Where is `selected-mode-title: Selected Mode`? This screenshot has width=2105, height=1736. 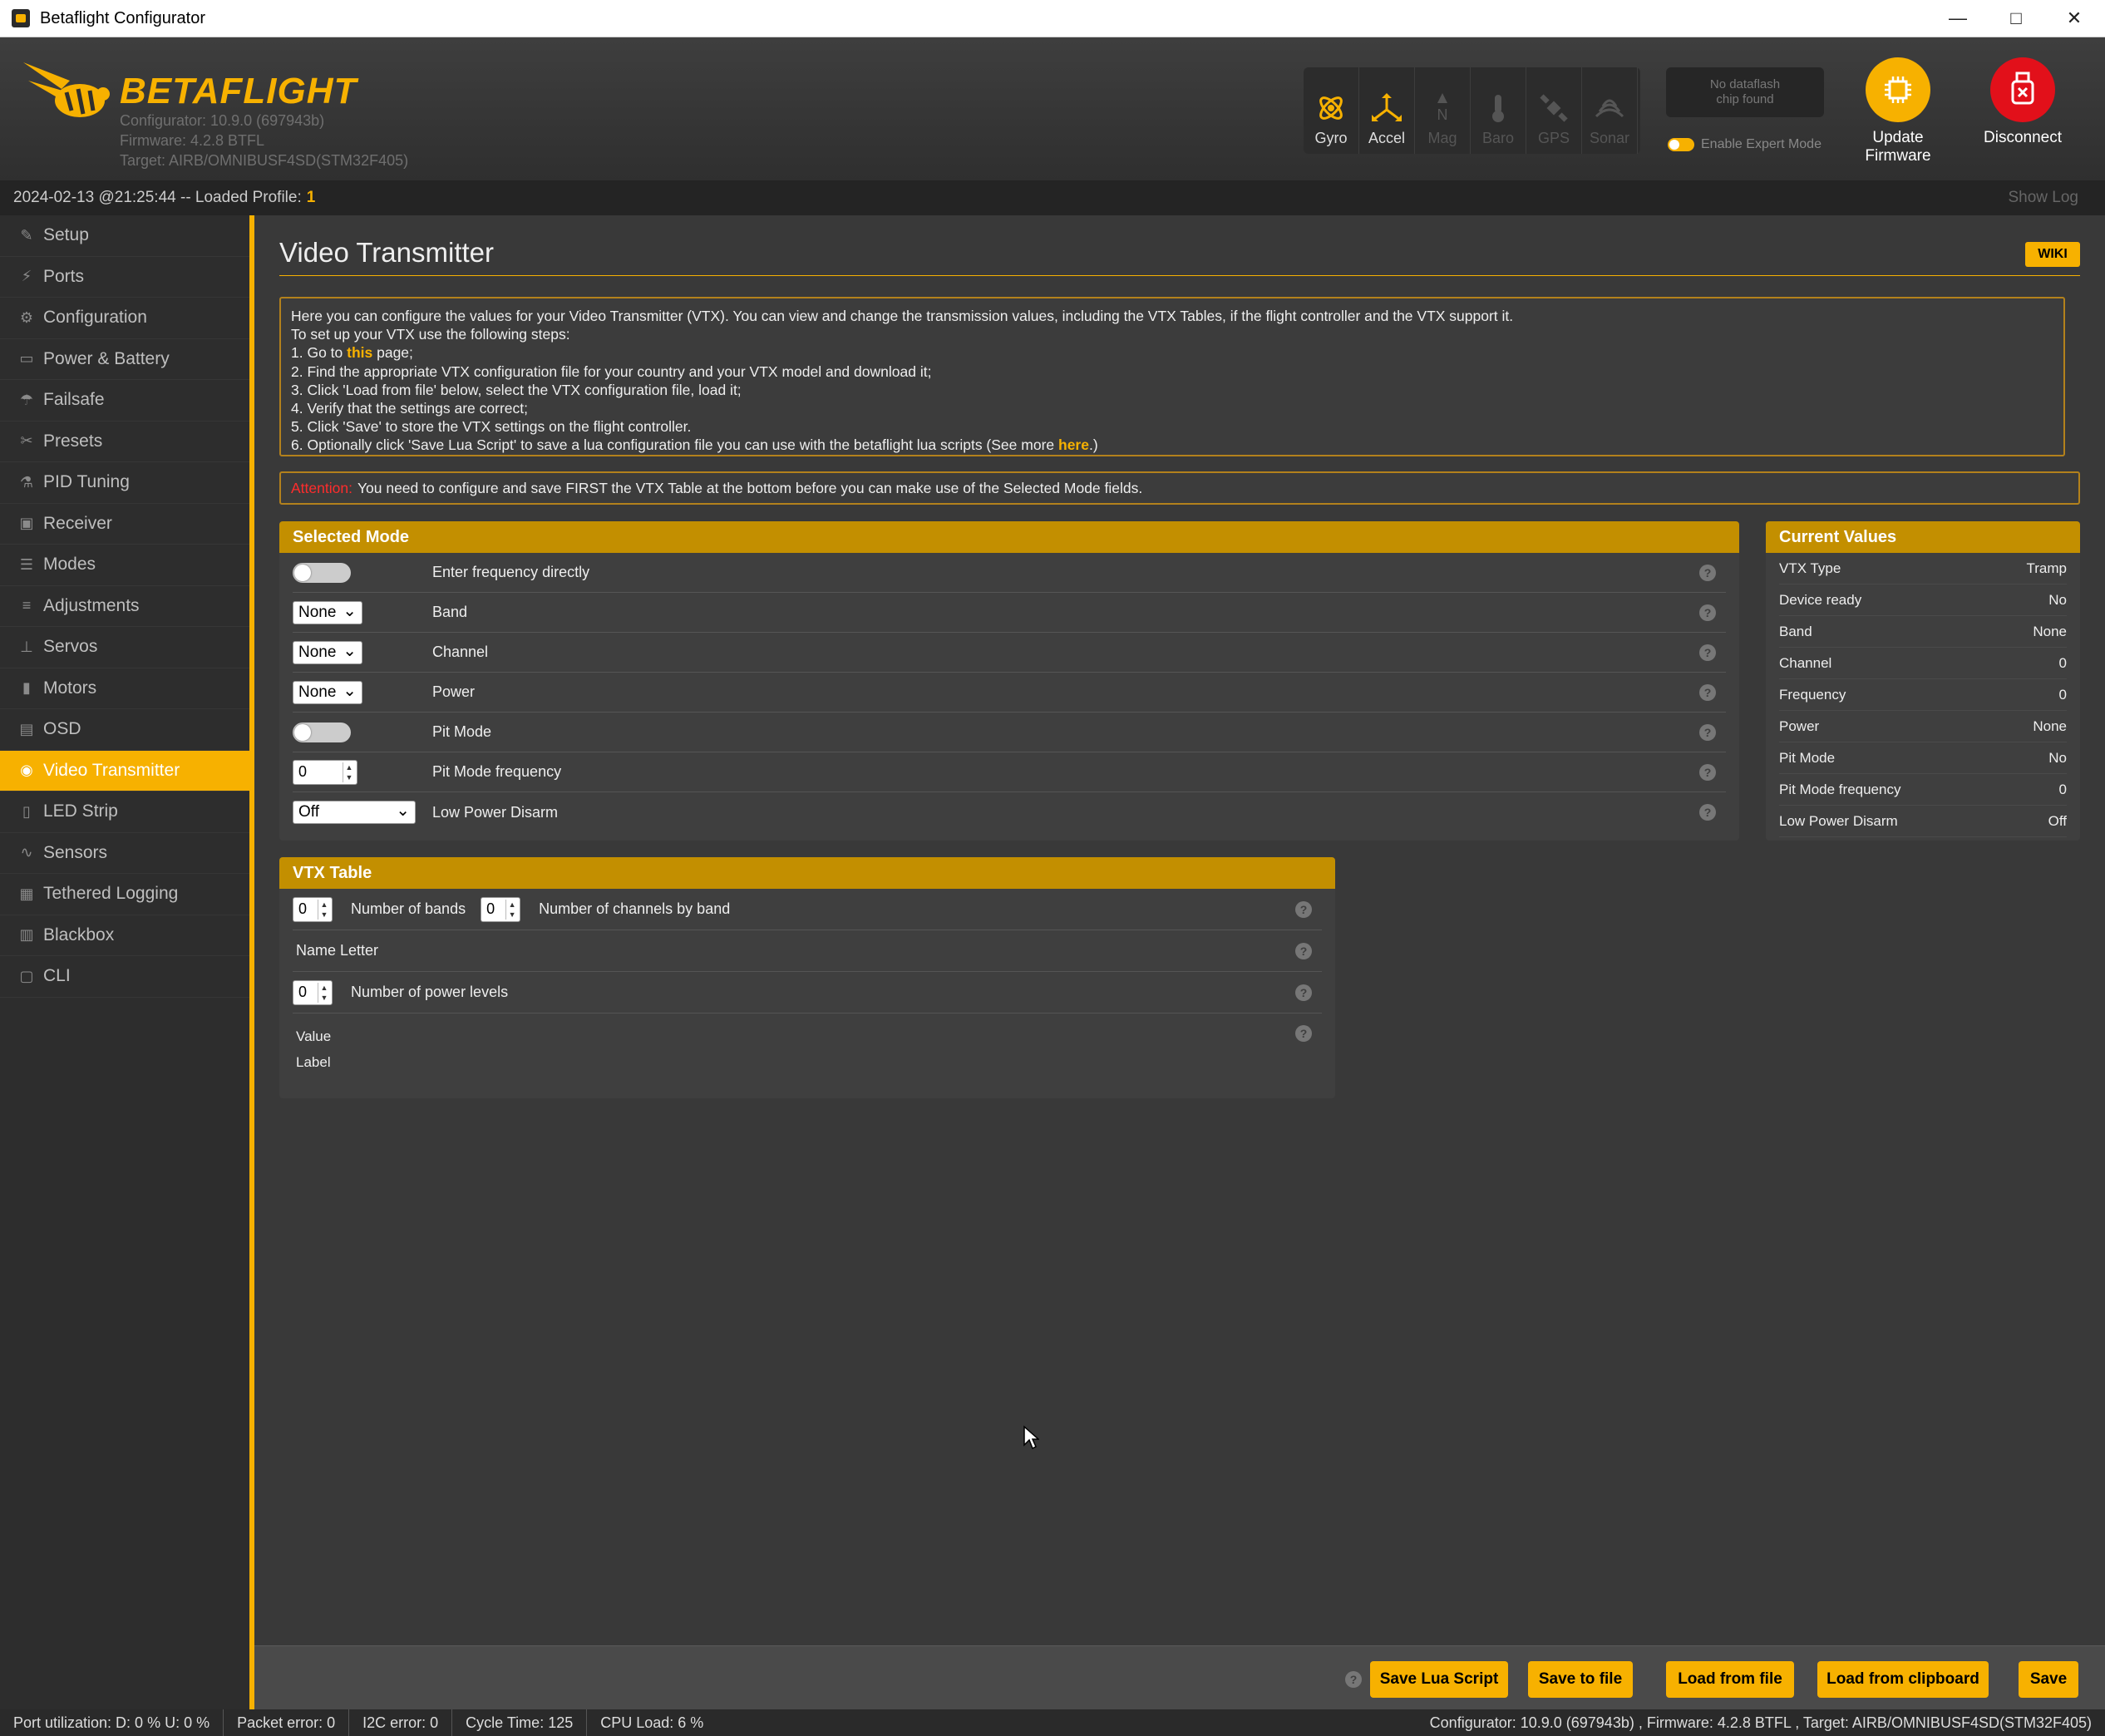 selected-mode-title: Selected Mode is located at coordinates (1009, 537).